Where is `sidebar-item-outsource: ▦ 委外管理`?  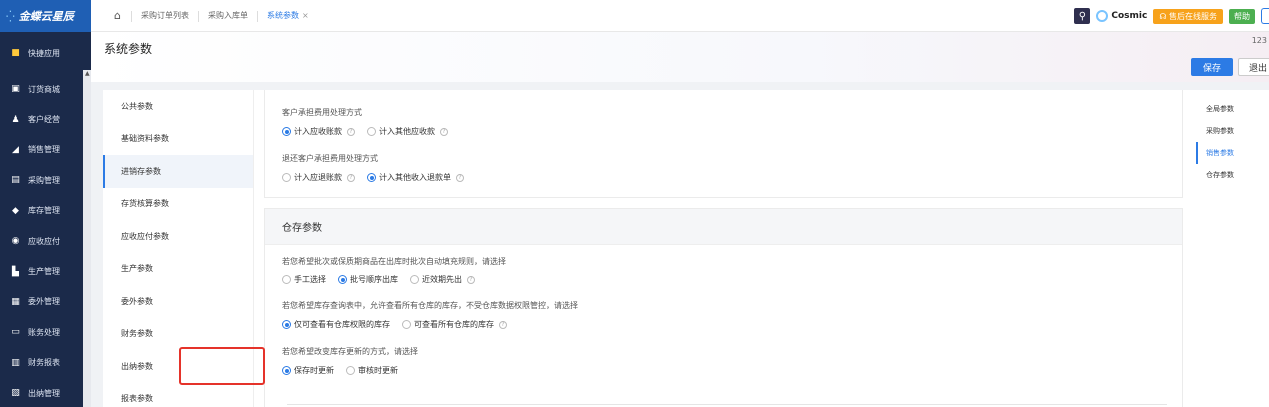 sidebar-item-outsource: ▦ 委外管理 is located at coordinates (45, 302).